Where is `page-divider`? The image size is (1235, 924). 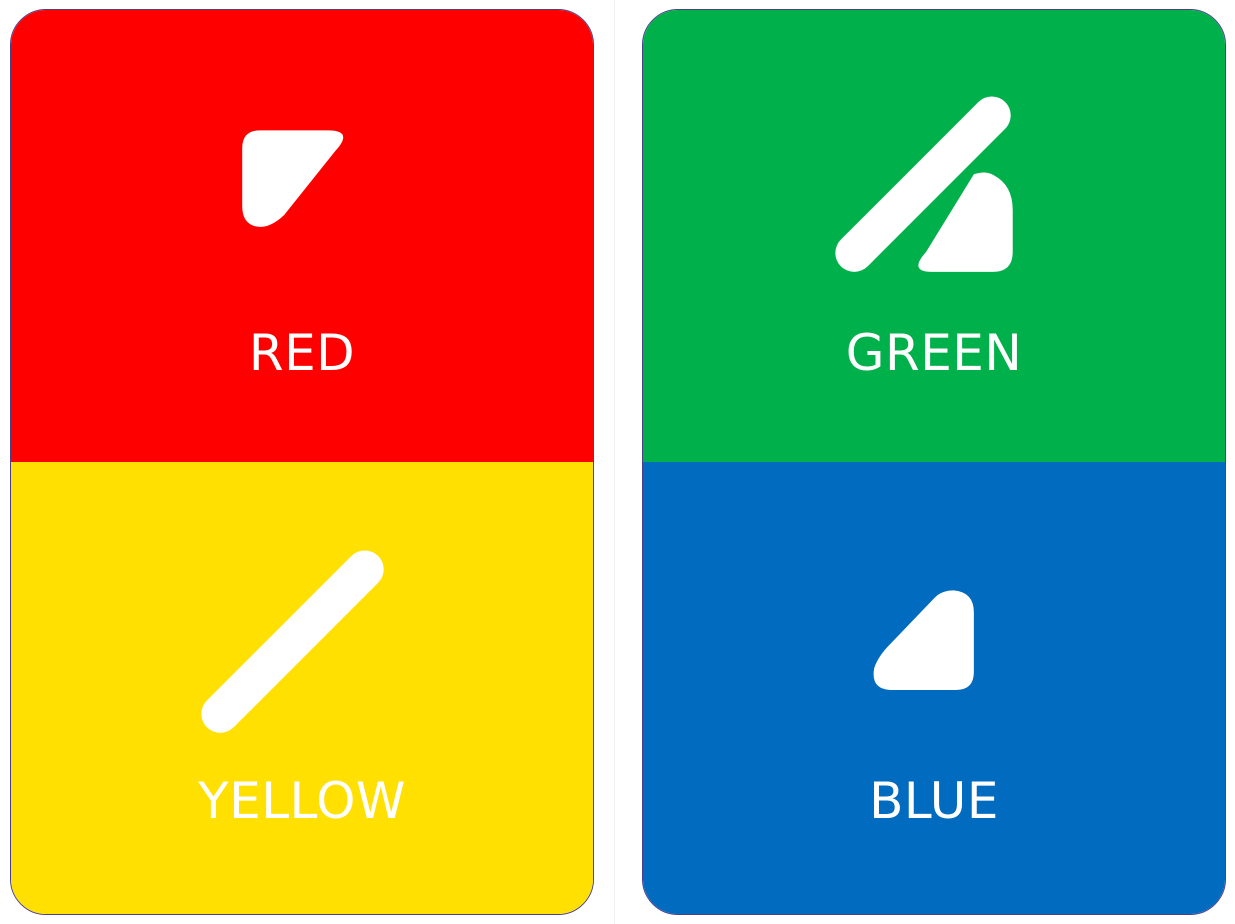 page-divider is located at coordinates (614, 462).